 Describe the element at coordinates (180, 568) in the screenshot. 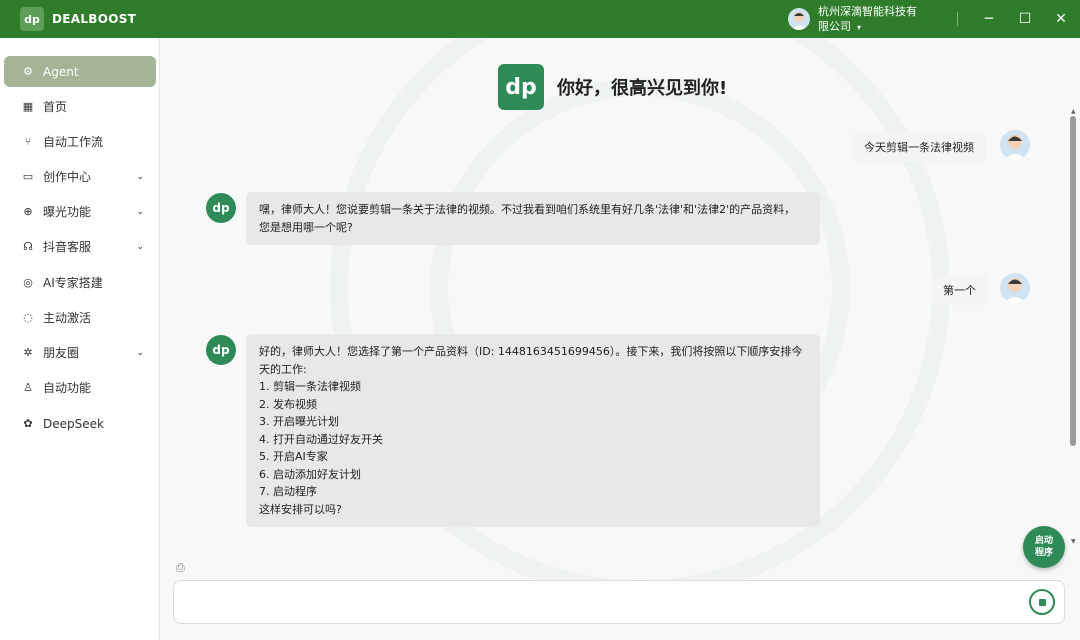

I see `attach-icon: ⎙` at that location.